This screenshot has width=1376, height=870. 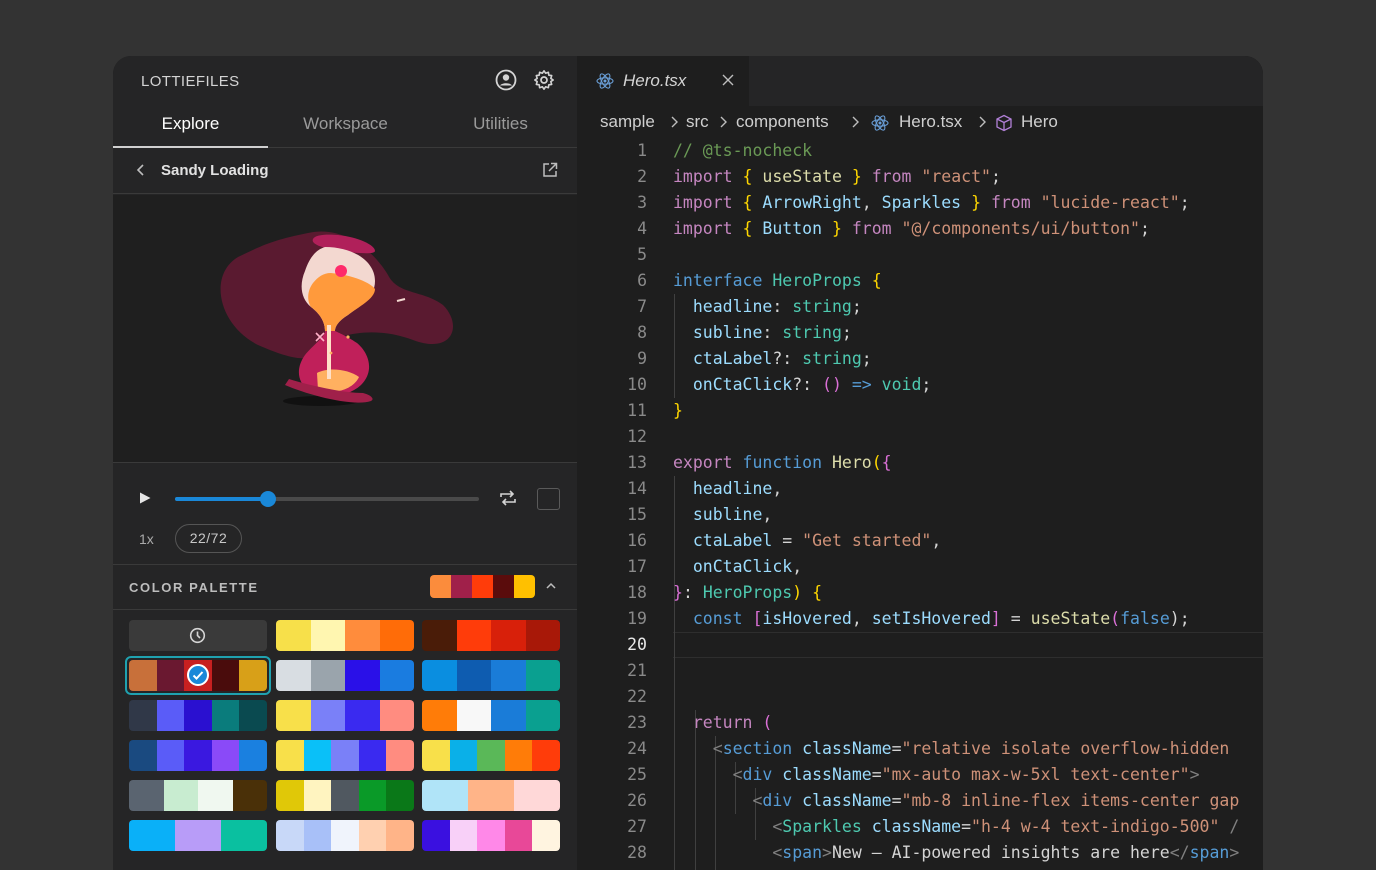 I want to click on line-number: 18, so click(x=637, y=592).